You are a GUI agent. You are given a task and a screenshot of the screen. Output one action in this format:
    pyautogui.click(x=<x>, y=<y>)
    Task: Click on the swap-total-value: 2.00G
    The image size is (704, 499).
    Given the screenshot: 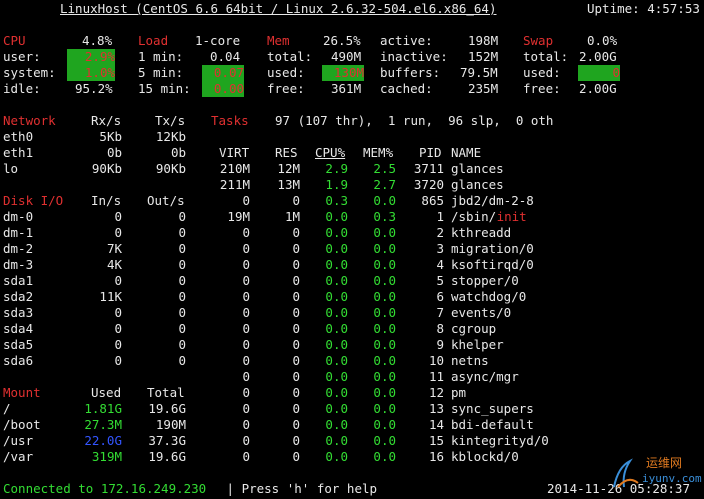 What is the action you would take?
    pyautogui.click(x=598, y=56)
    